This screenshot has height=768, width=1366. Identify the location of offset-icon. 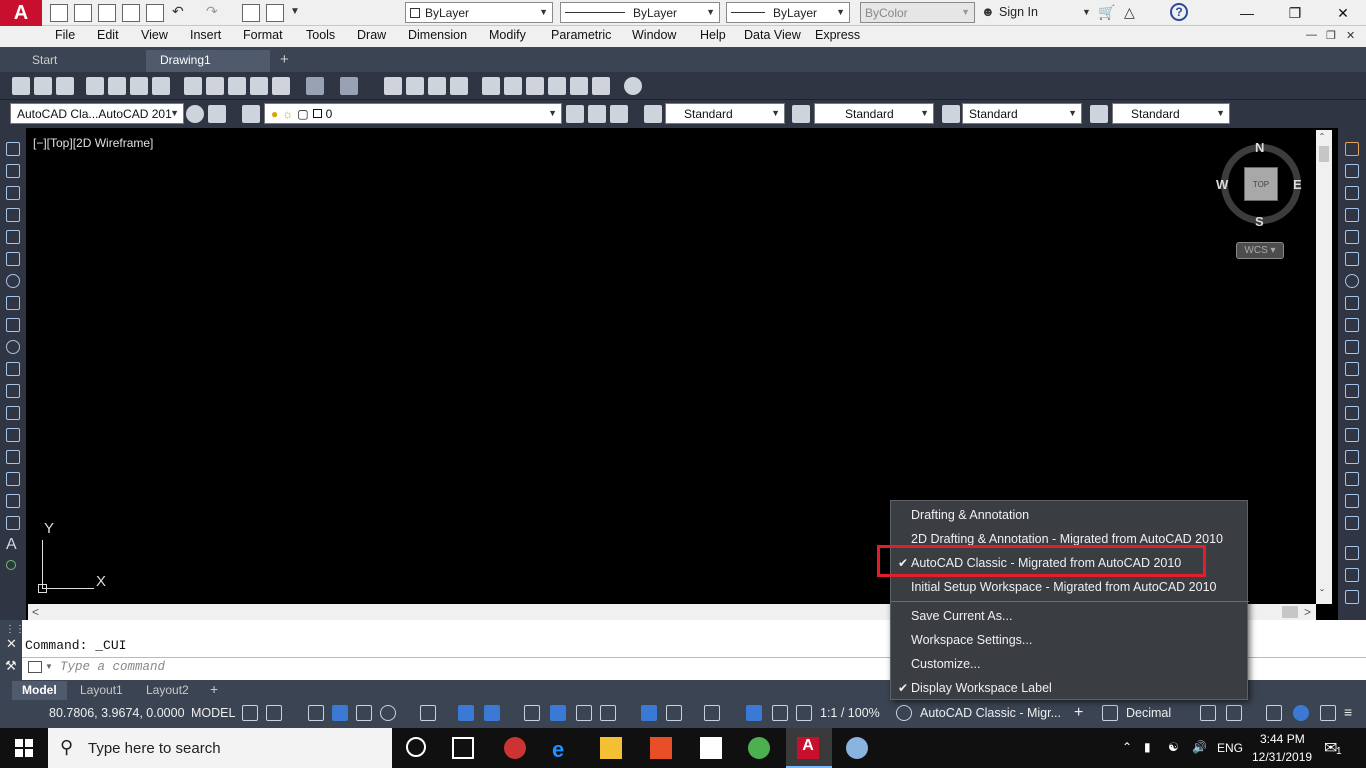
(1352, 215).